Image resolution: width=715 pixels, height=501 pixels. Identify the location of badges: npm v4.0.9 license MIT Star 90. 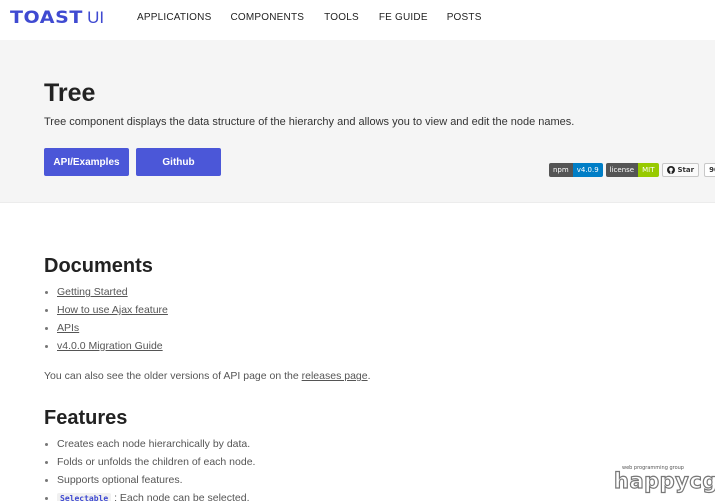
(632, 170).